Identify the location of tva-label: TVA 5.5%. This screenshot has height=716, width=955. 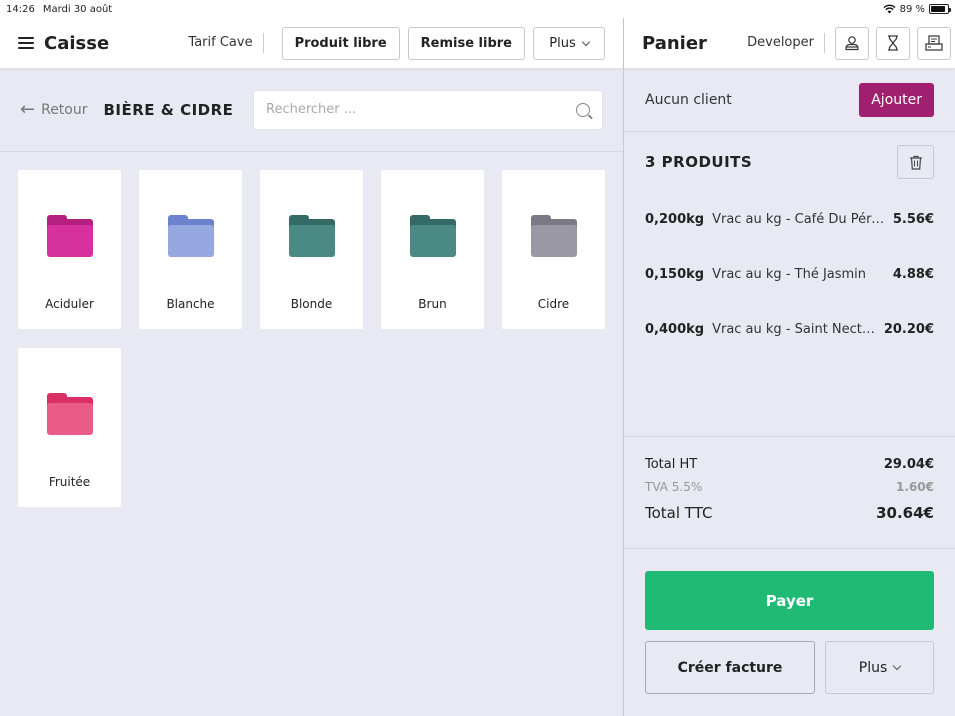
(674, 487).